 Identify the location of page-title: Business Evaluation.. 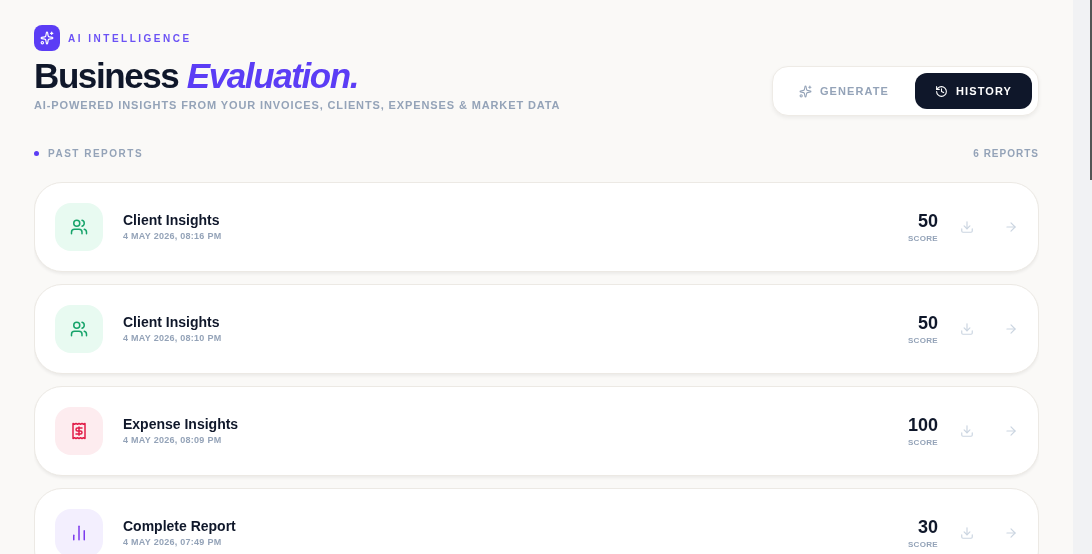
(197, 76).